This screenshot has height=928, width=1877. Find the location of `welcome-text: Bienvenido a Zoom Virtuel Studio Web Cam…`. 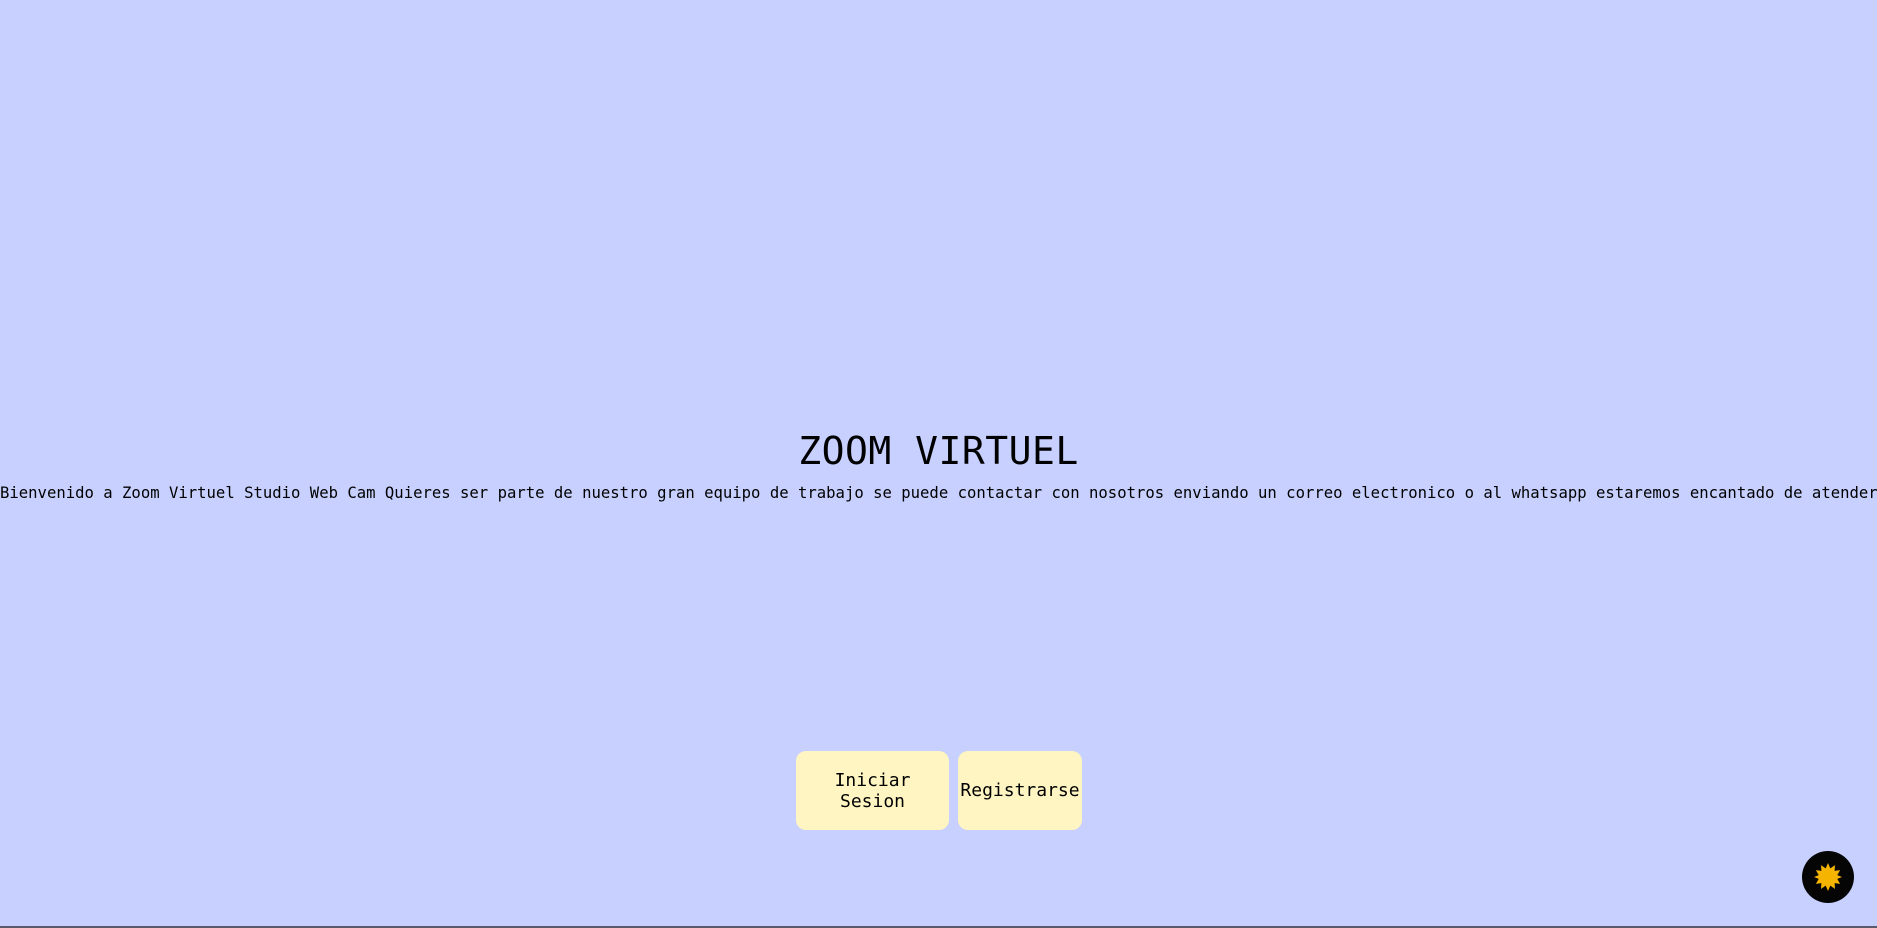

welcome-text: Bienvenido a Zoom Virtuel Studio Web Cam… is located at coordinates (938, 493).